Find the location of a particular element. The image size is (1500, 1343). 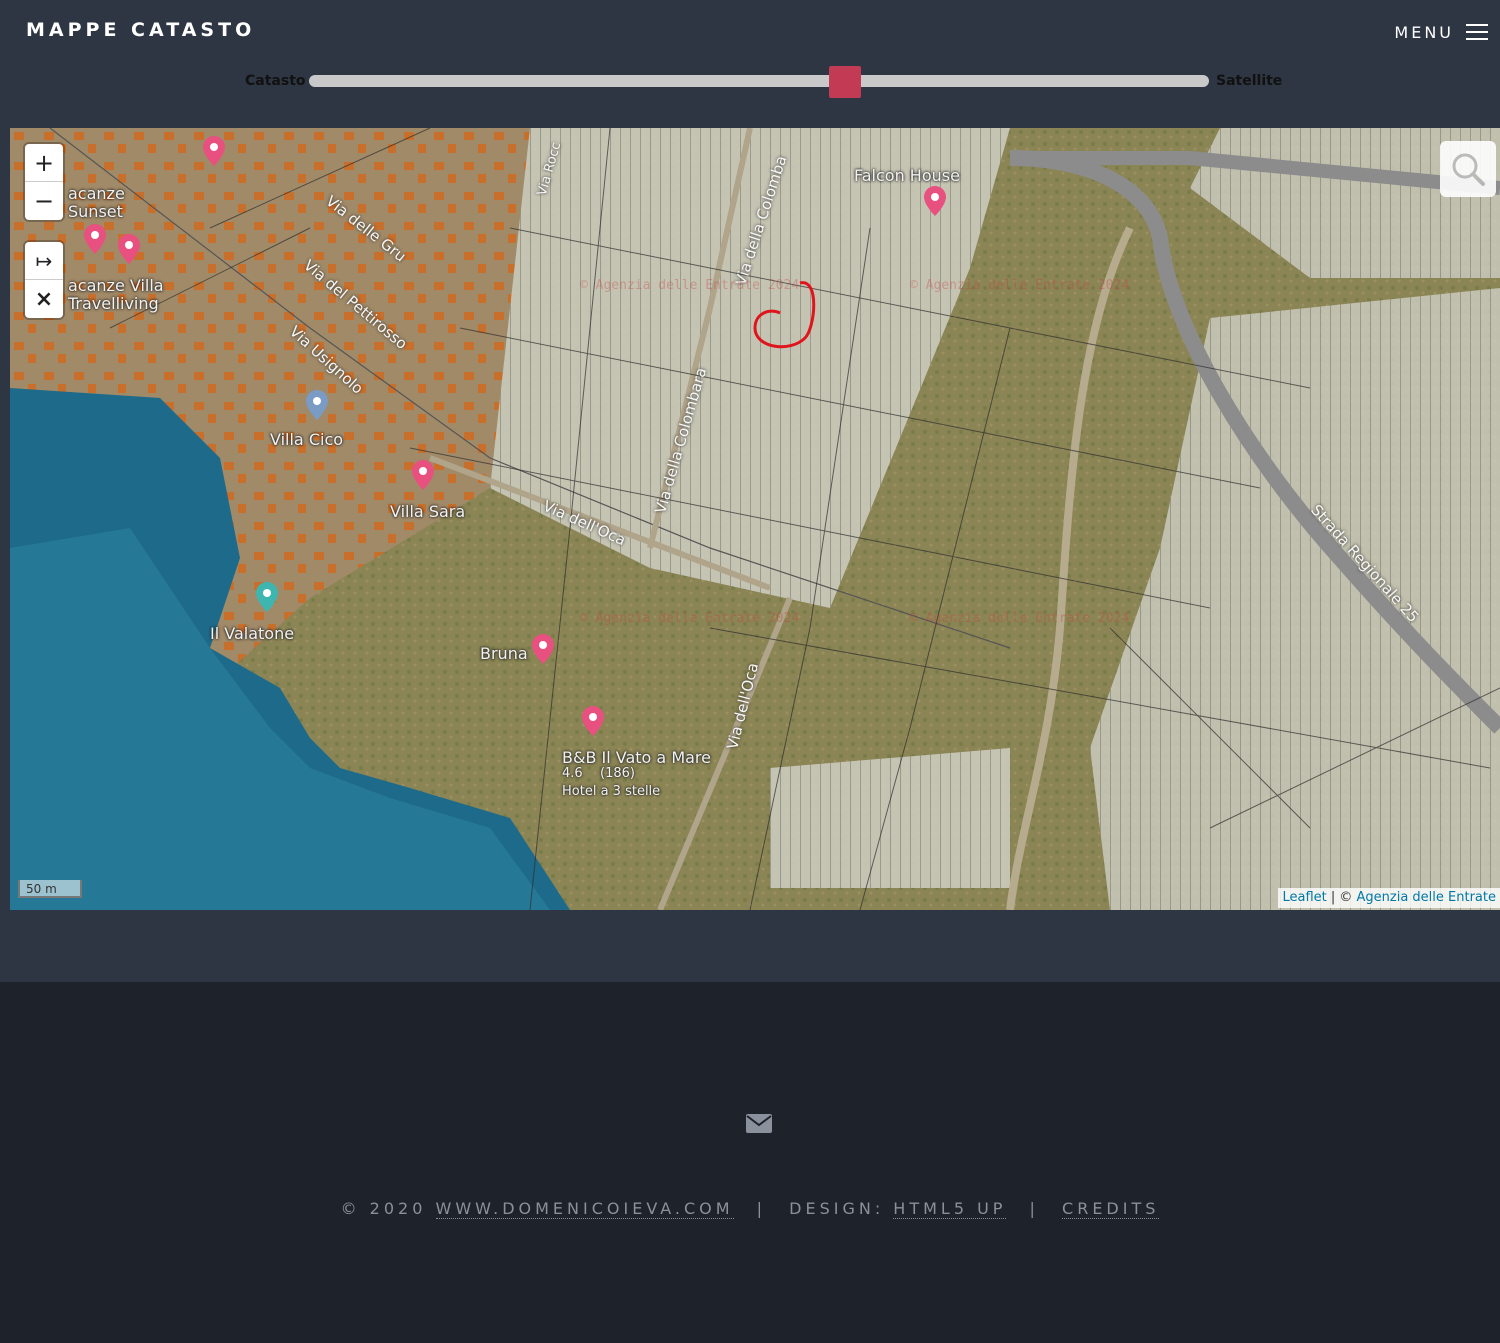

measure-button: ↦ is located at coordinates (44, 261).